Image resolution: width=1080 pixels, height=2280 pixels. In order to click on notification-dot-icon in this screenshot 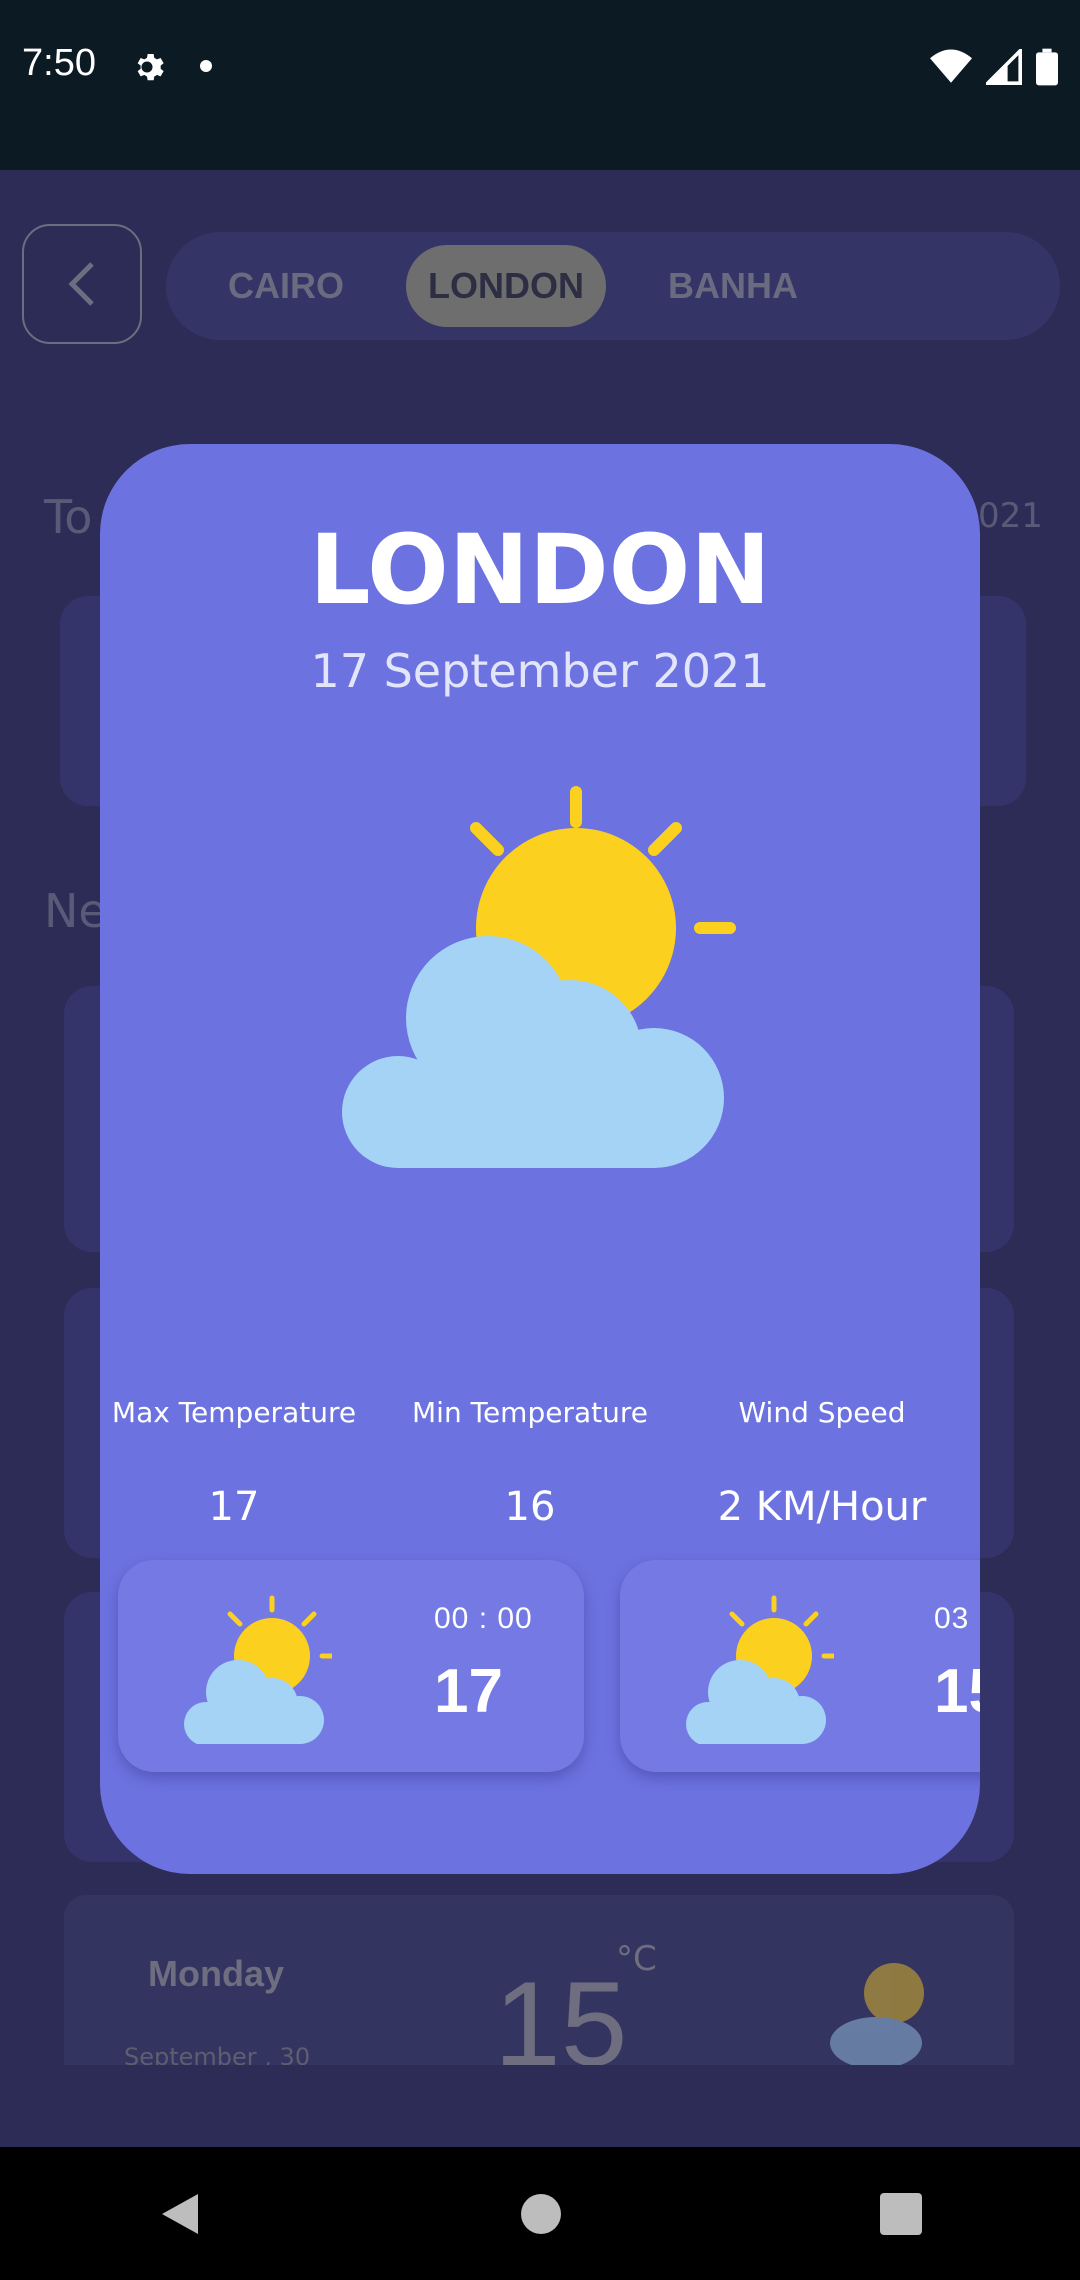, I will do `click(206, 66)`.